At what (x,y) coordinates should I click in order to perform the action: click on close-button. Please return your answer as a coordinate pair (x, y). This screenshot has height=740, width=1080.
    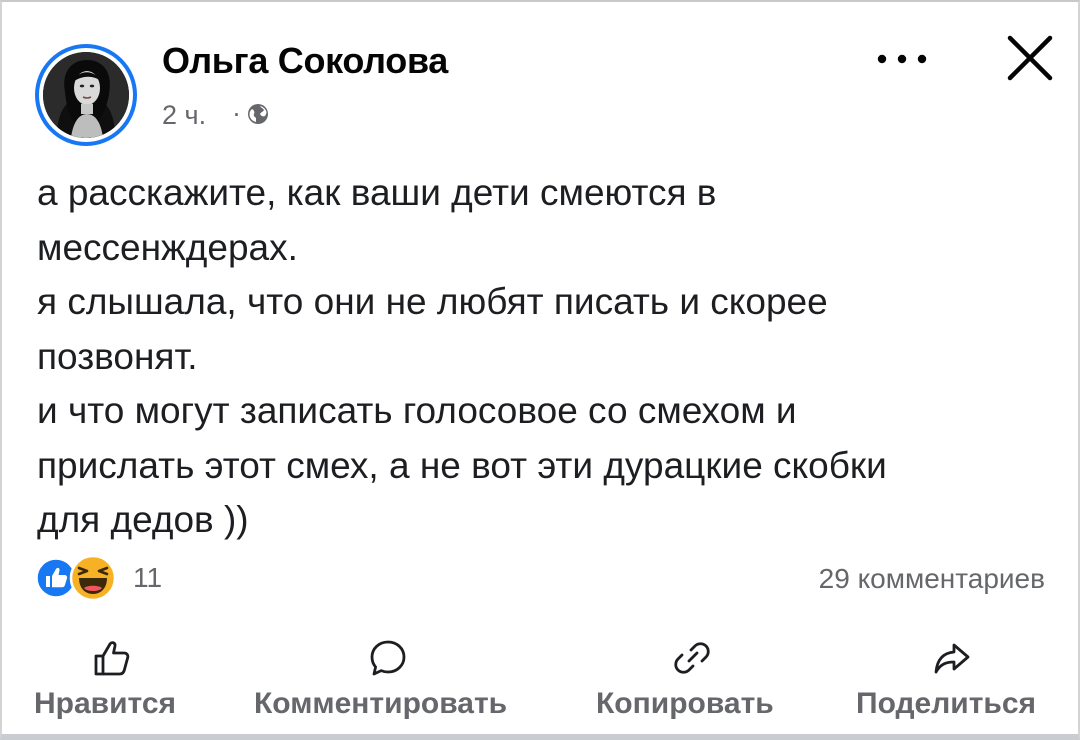
    Looking at the image, I should click on (1030, 58).